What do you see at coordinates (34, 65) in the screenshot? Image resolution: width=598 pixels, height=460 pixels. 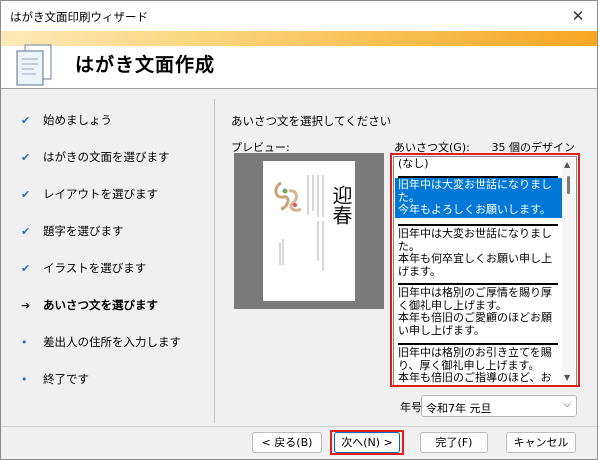 I see `postcard-document-icon` at bounding box center [34, 65].